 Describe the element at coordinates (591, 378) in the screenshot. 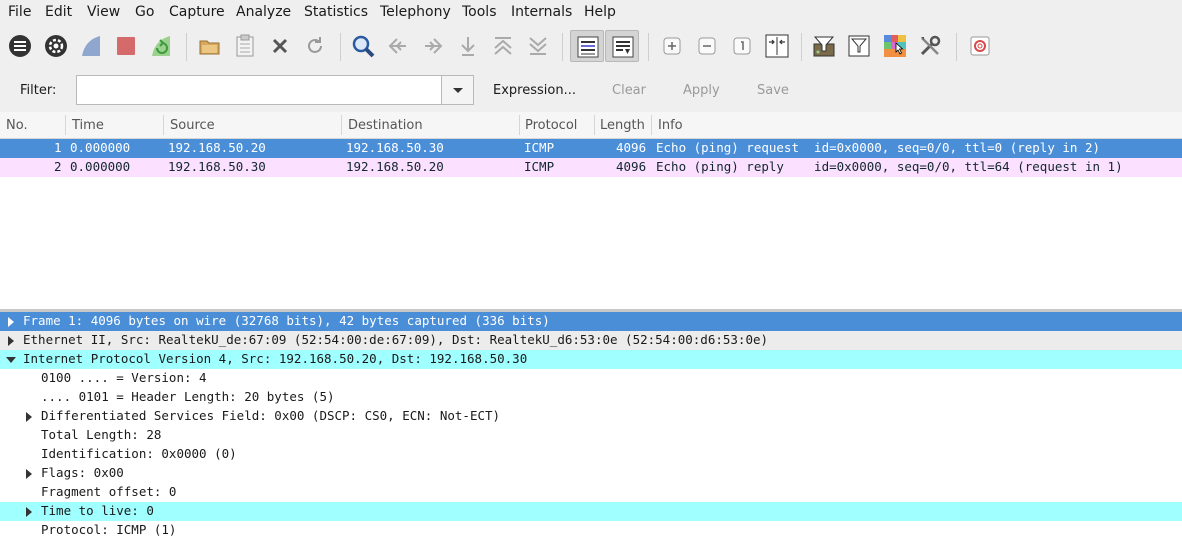

I see `tree-item-version: 0100 .... = Version: 4` at that location.